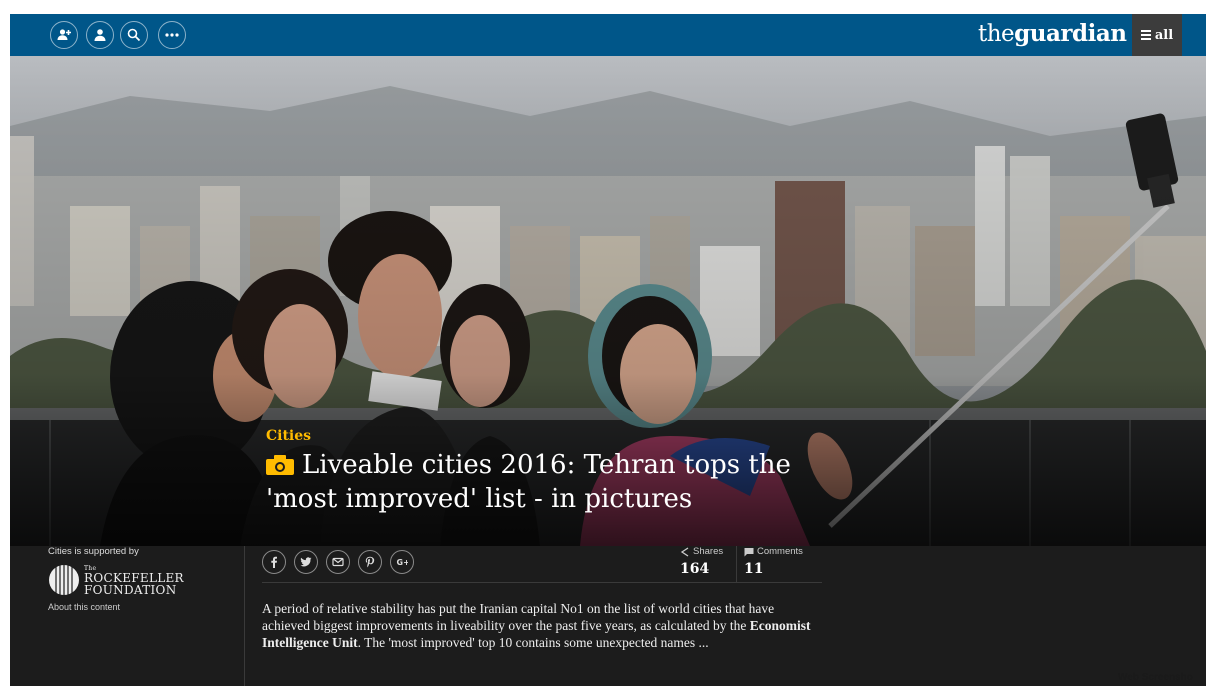  Describe the element at coordinates (338, 562) in the screenshot. I see `email-icon` at that location.